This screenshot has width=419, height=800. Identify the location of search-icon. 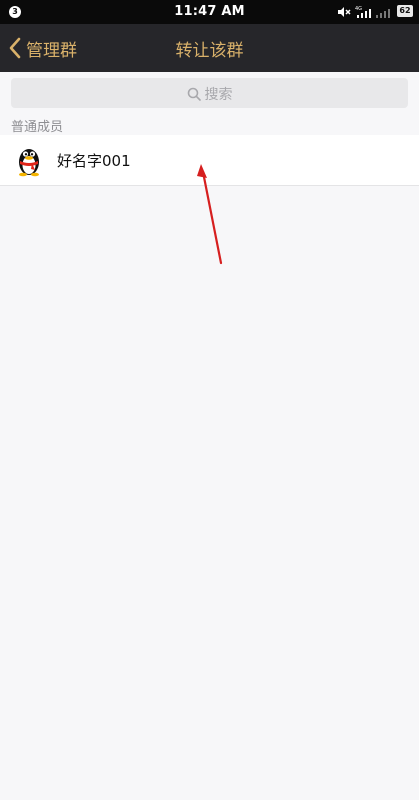
(194, 94).